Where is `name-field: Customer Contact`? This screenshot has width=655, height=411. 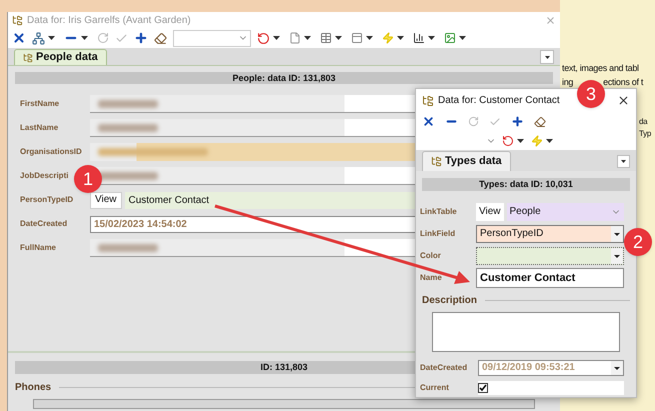
name-field: Customer Contact is located at coordinates (550, 278).